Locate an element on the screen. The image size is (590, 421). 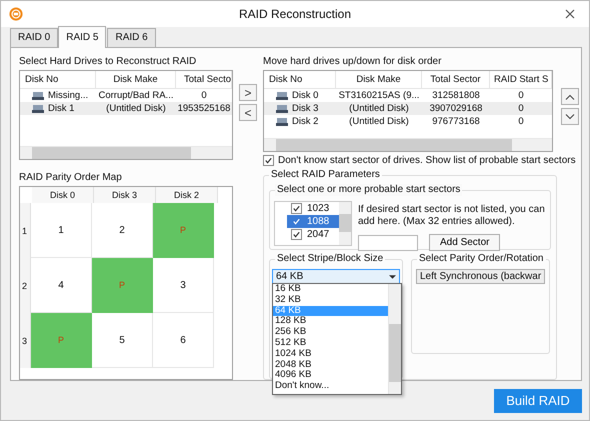
table-cell-text: 1953525168 is located at coordinates (204, 108).